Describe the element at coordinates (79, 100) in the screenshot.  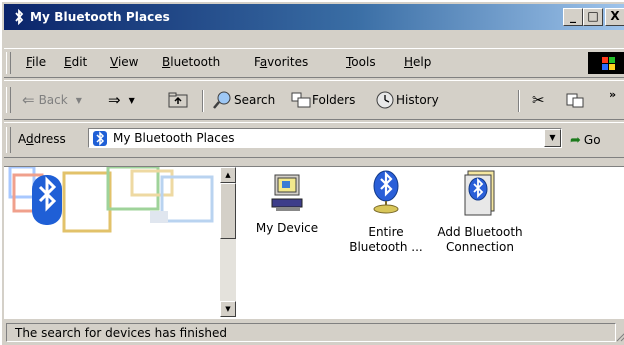
I see `back-dropdown-icon: ▼` at that location.